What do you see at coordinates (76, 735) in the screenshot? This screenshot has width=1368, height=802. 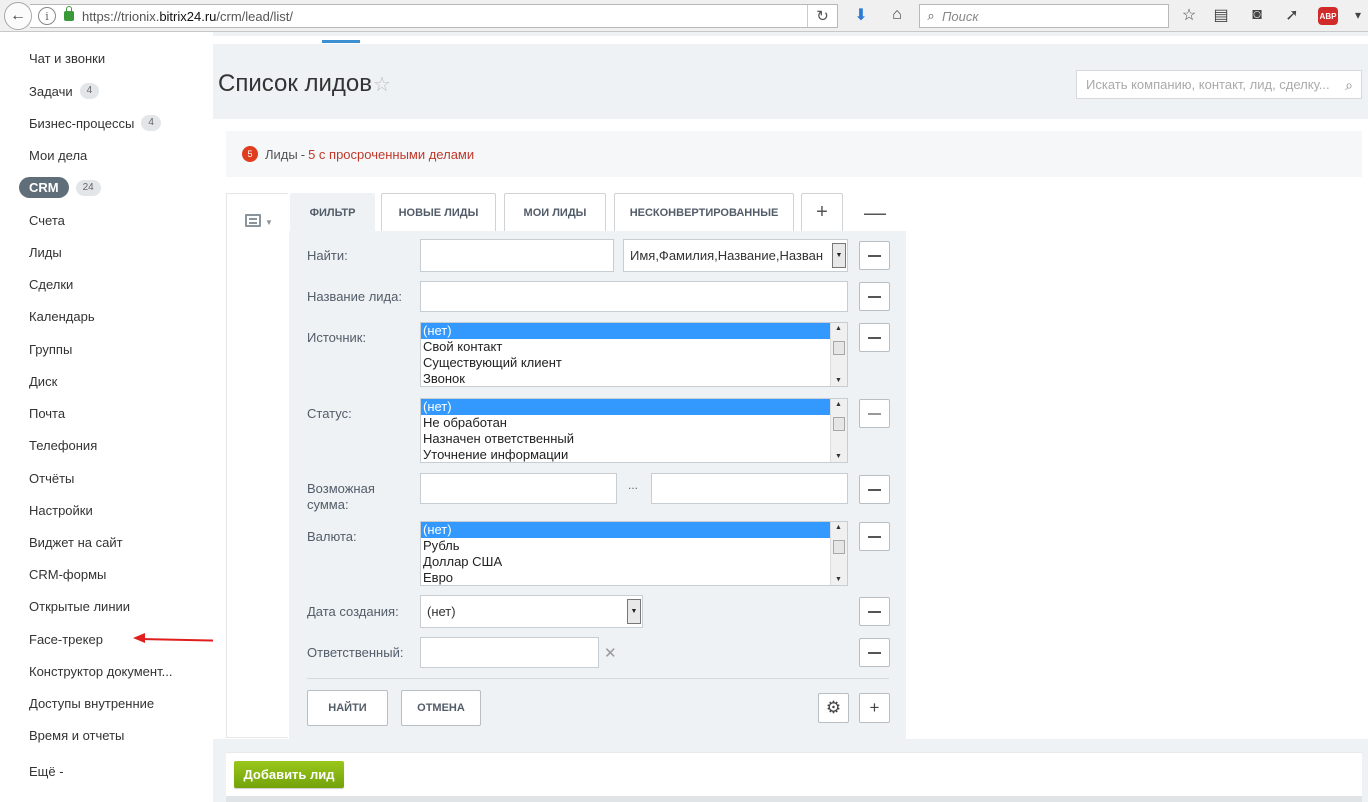 I see `menu-item-time-reports: Время и отчеты` at bounding box center [76, 735].